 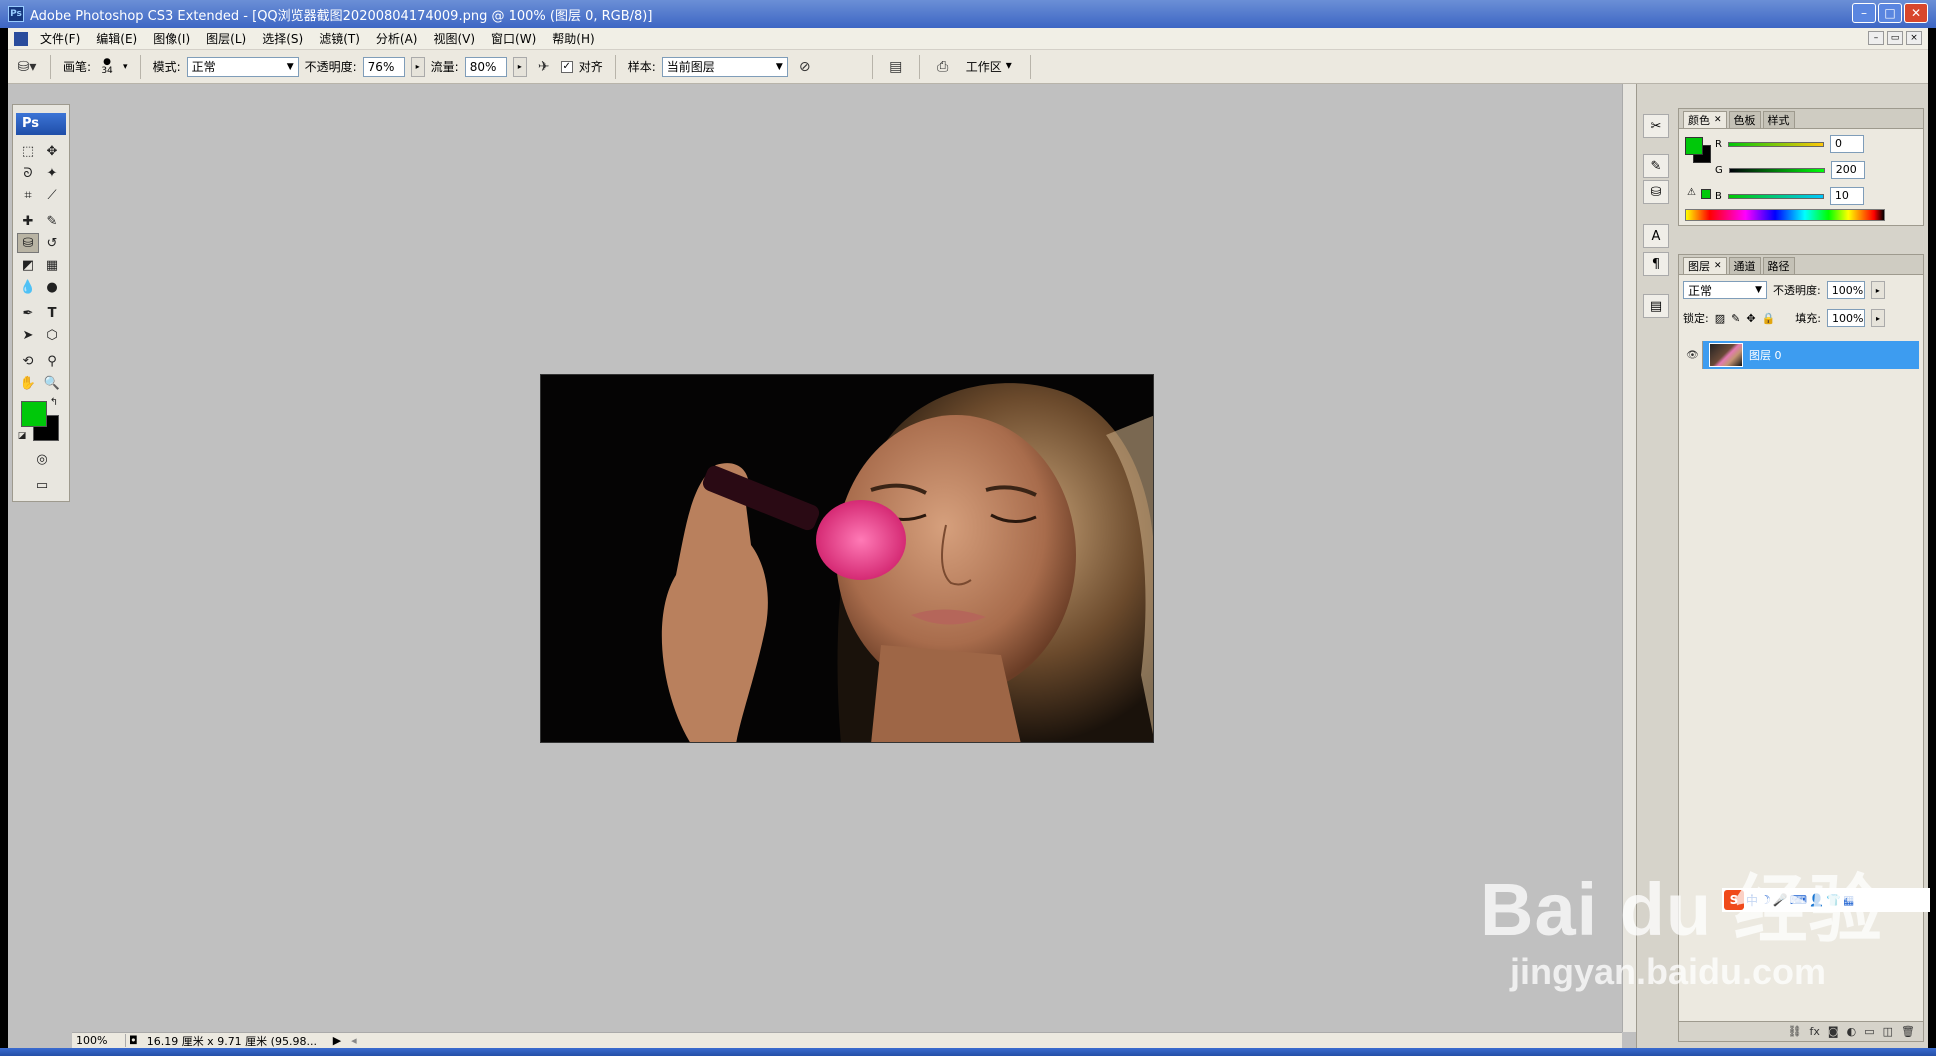 What do you see at coordinates (1775, 196) in the screenshot?
I see `b-slider` at bounding box center [1775, 196].